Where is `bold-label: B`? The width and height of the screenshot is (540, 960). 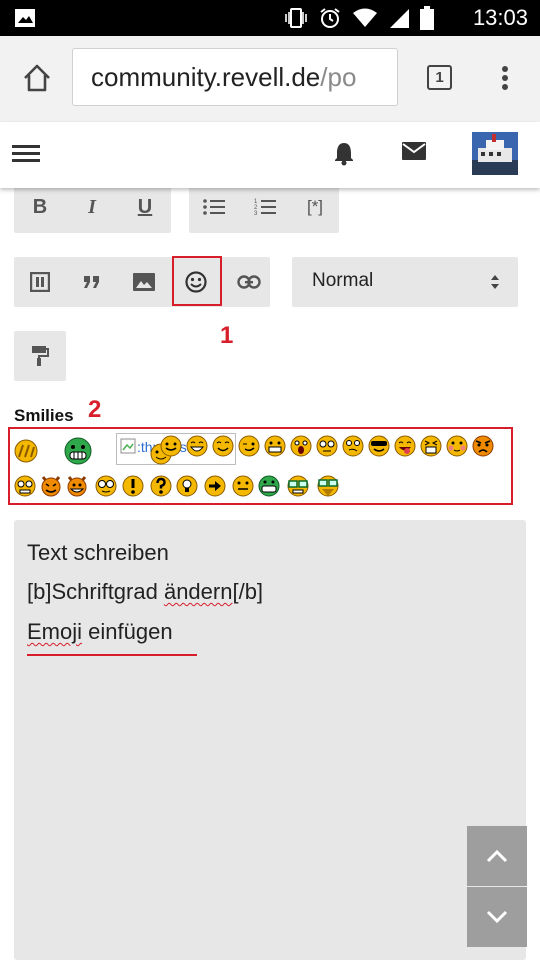 bold-label: B is located at coordinates (40, 206).